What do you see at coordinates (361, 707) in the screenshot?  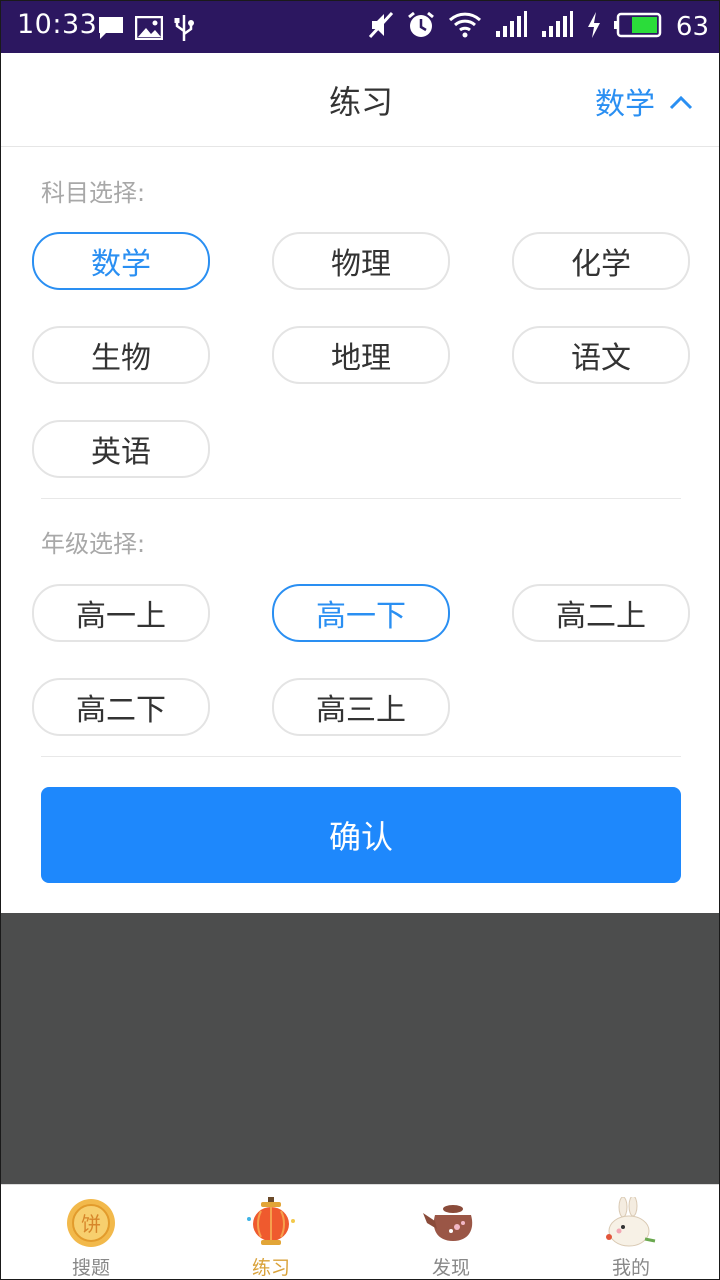 I see `grade-option-3a: 高三上` at bounding box center [361, 707].